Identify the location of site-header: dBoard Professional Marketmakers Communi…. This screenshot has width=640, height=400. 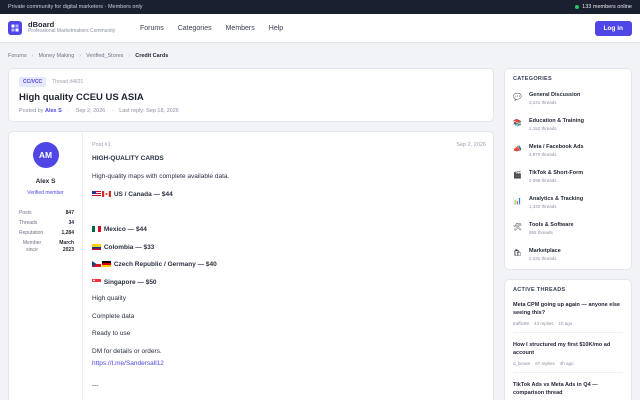
(320, 28).